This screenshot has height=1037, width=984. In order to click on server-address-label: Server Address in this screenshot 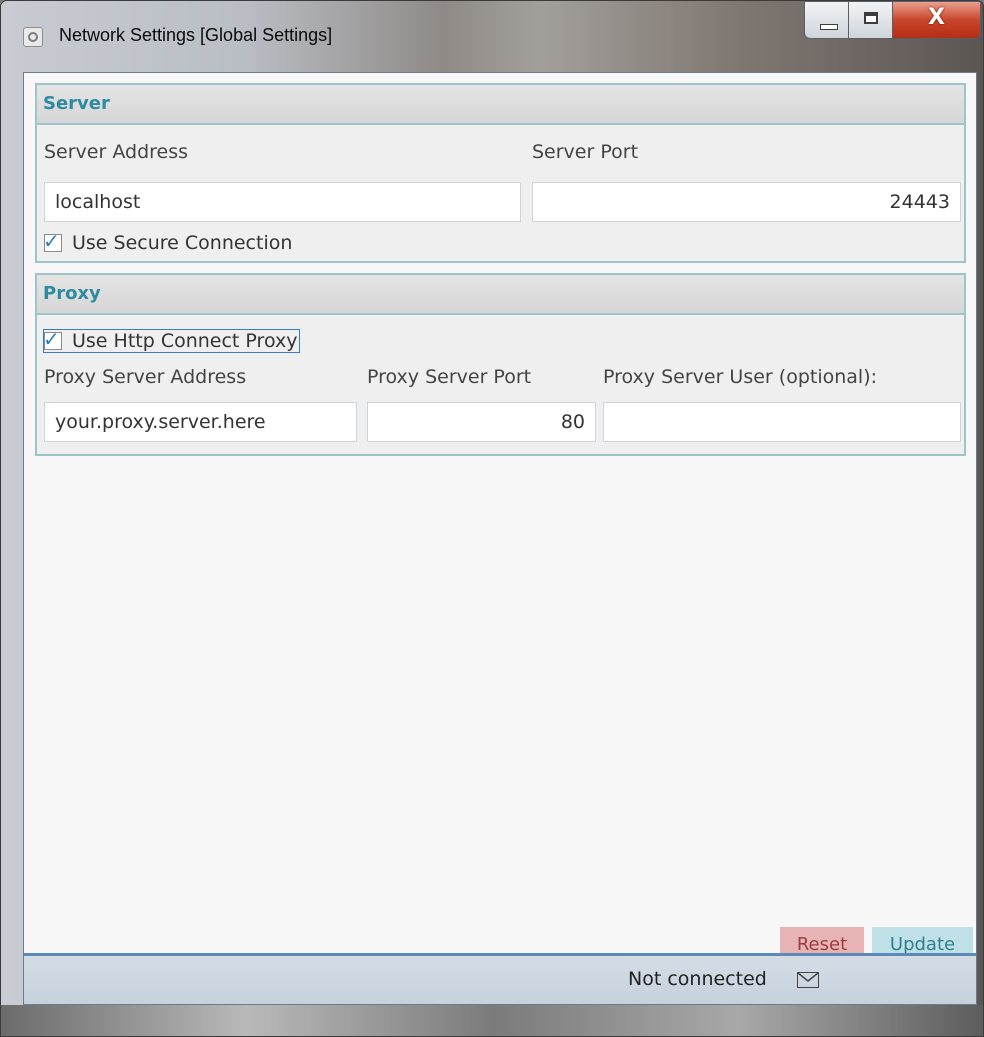, I will do `click(116, 152)`.